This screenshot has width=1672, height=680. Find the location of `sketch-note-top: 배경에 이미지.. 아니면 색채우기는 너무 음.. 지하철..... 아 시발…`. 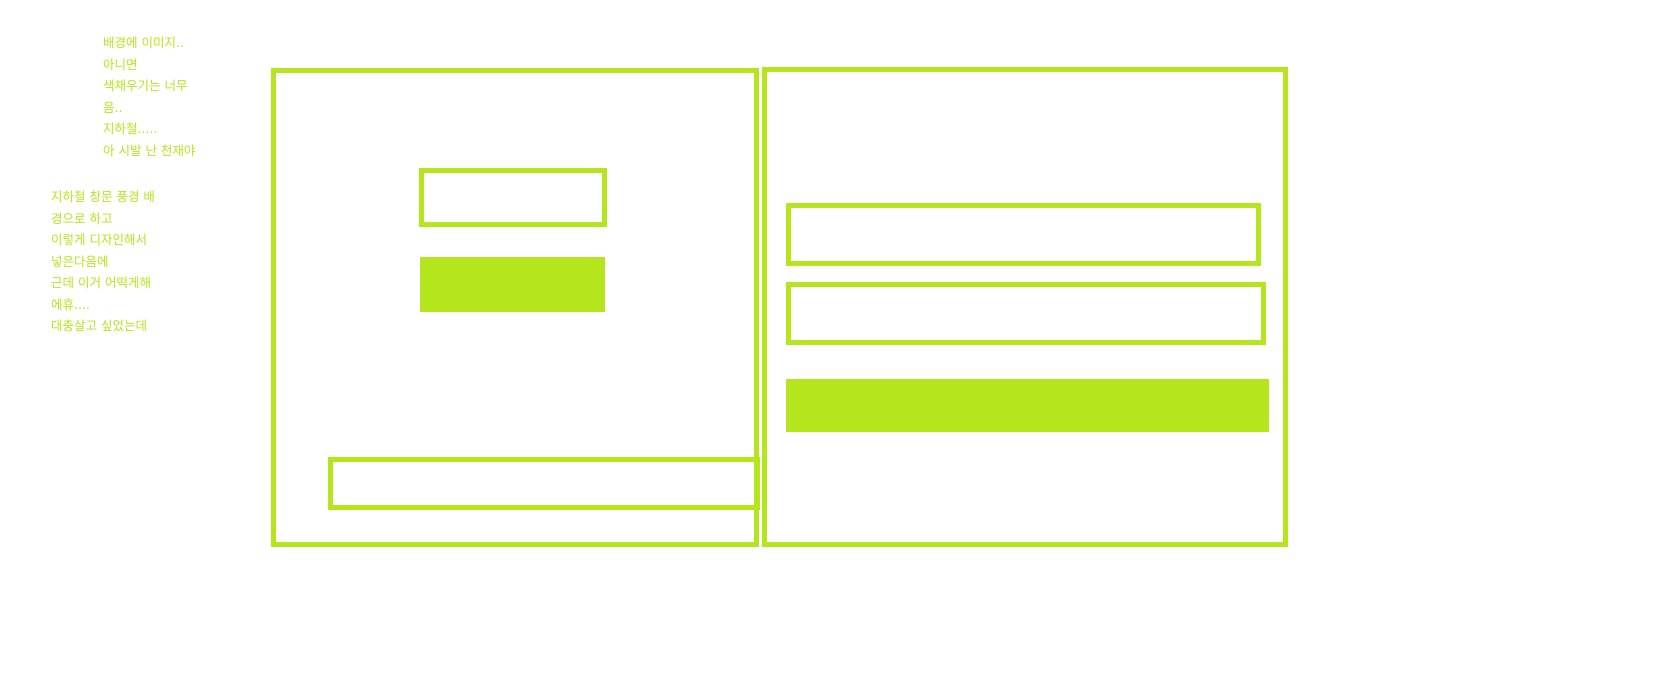

sketch-note-top: 배경에 이미지.. 아니면 색채우기는 너무 음.. 지하철..... 아 시발… is located at coordinates (149, 96).